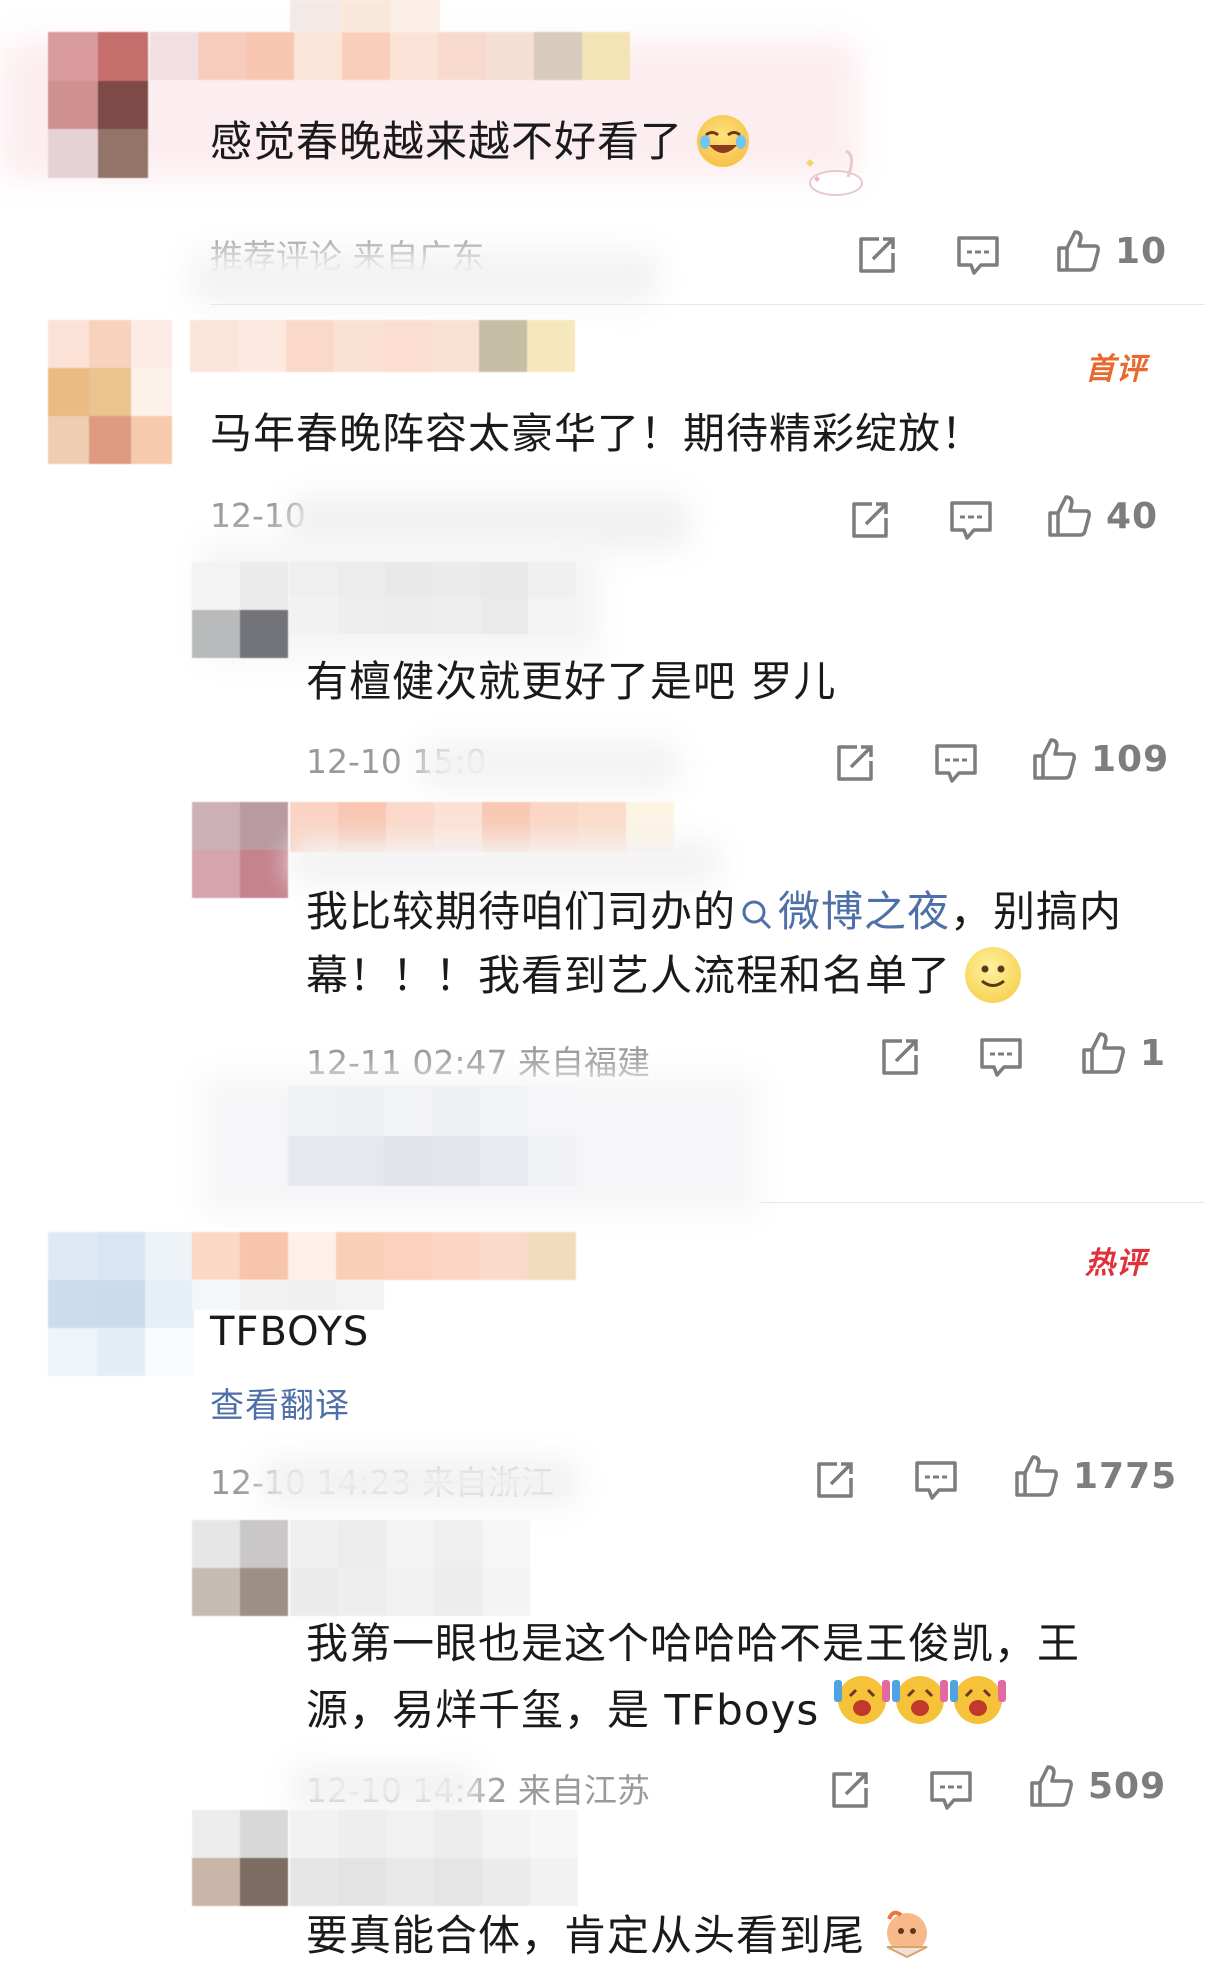  I want to click on comment-text: 感觉春晚越来越不好看了, so click(480, 142).